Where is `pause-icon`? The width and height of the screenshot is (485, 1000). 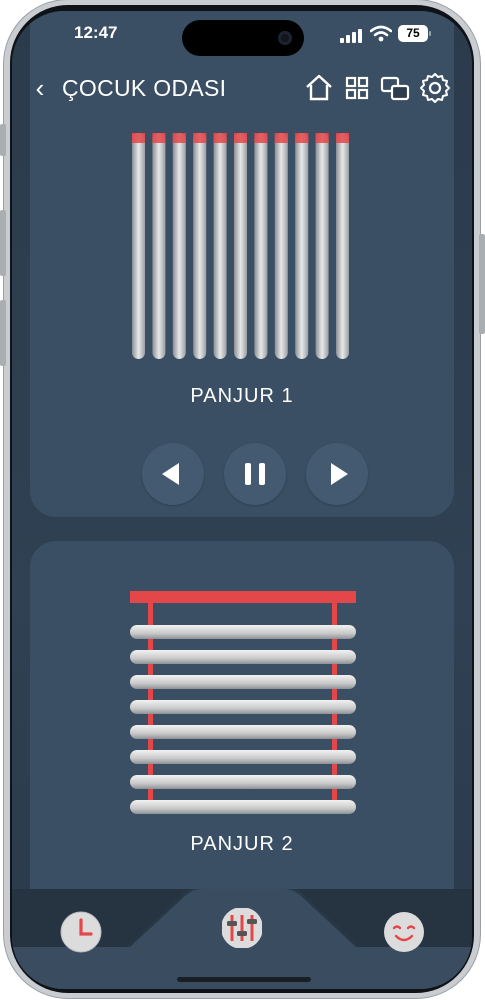 pause-icon is located at coordinates (255, 474).